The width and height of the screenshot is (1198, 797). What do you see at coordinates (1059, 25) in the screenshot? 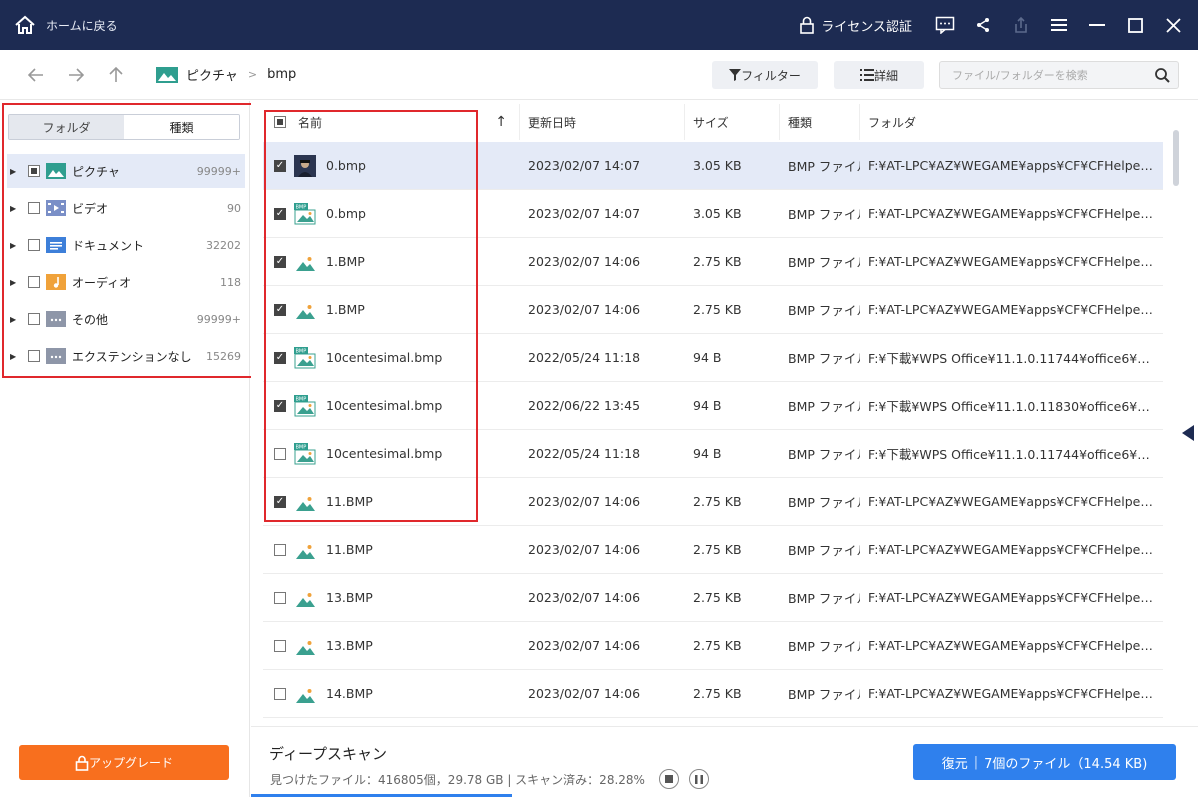
I see `menu-button` at bounding box center [1059, 25].